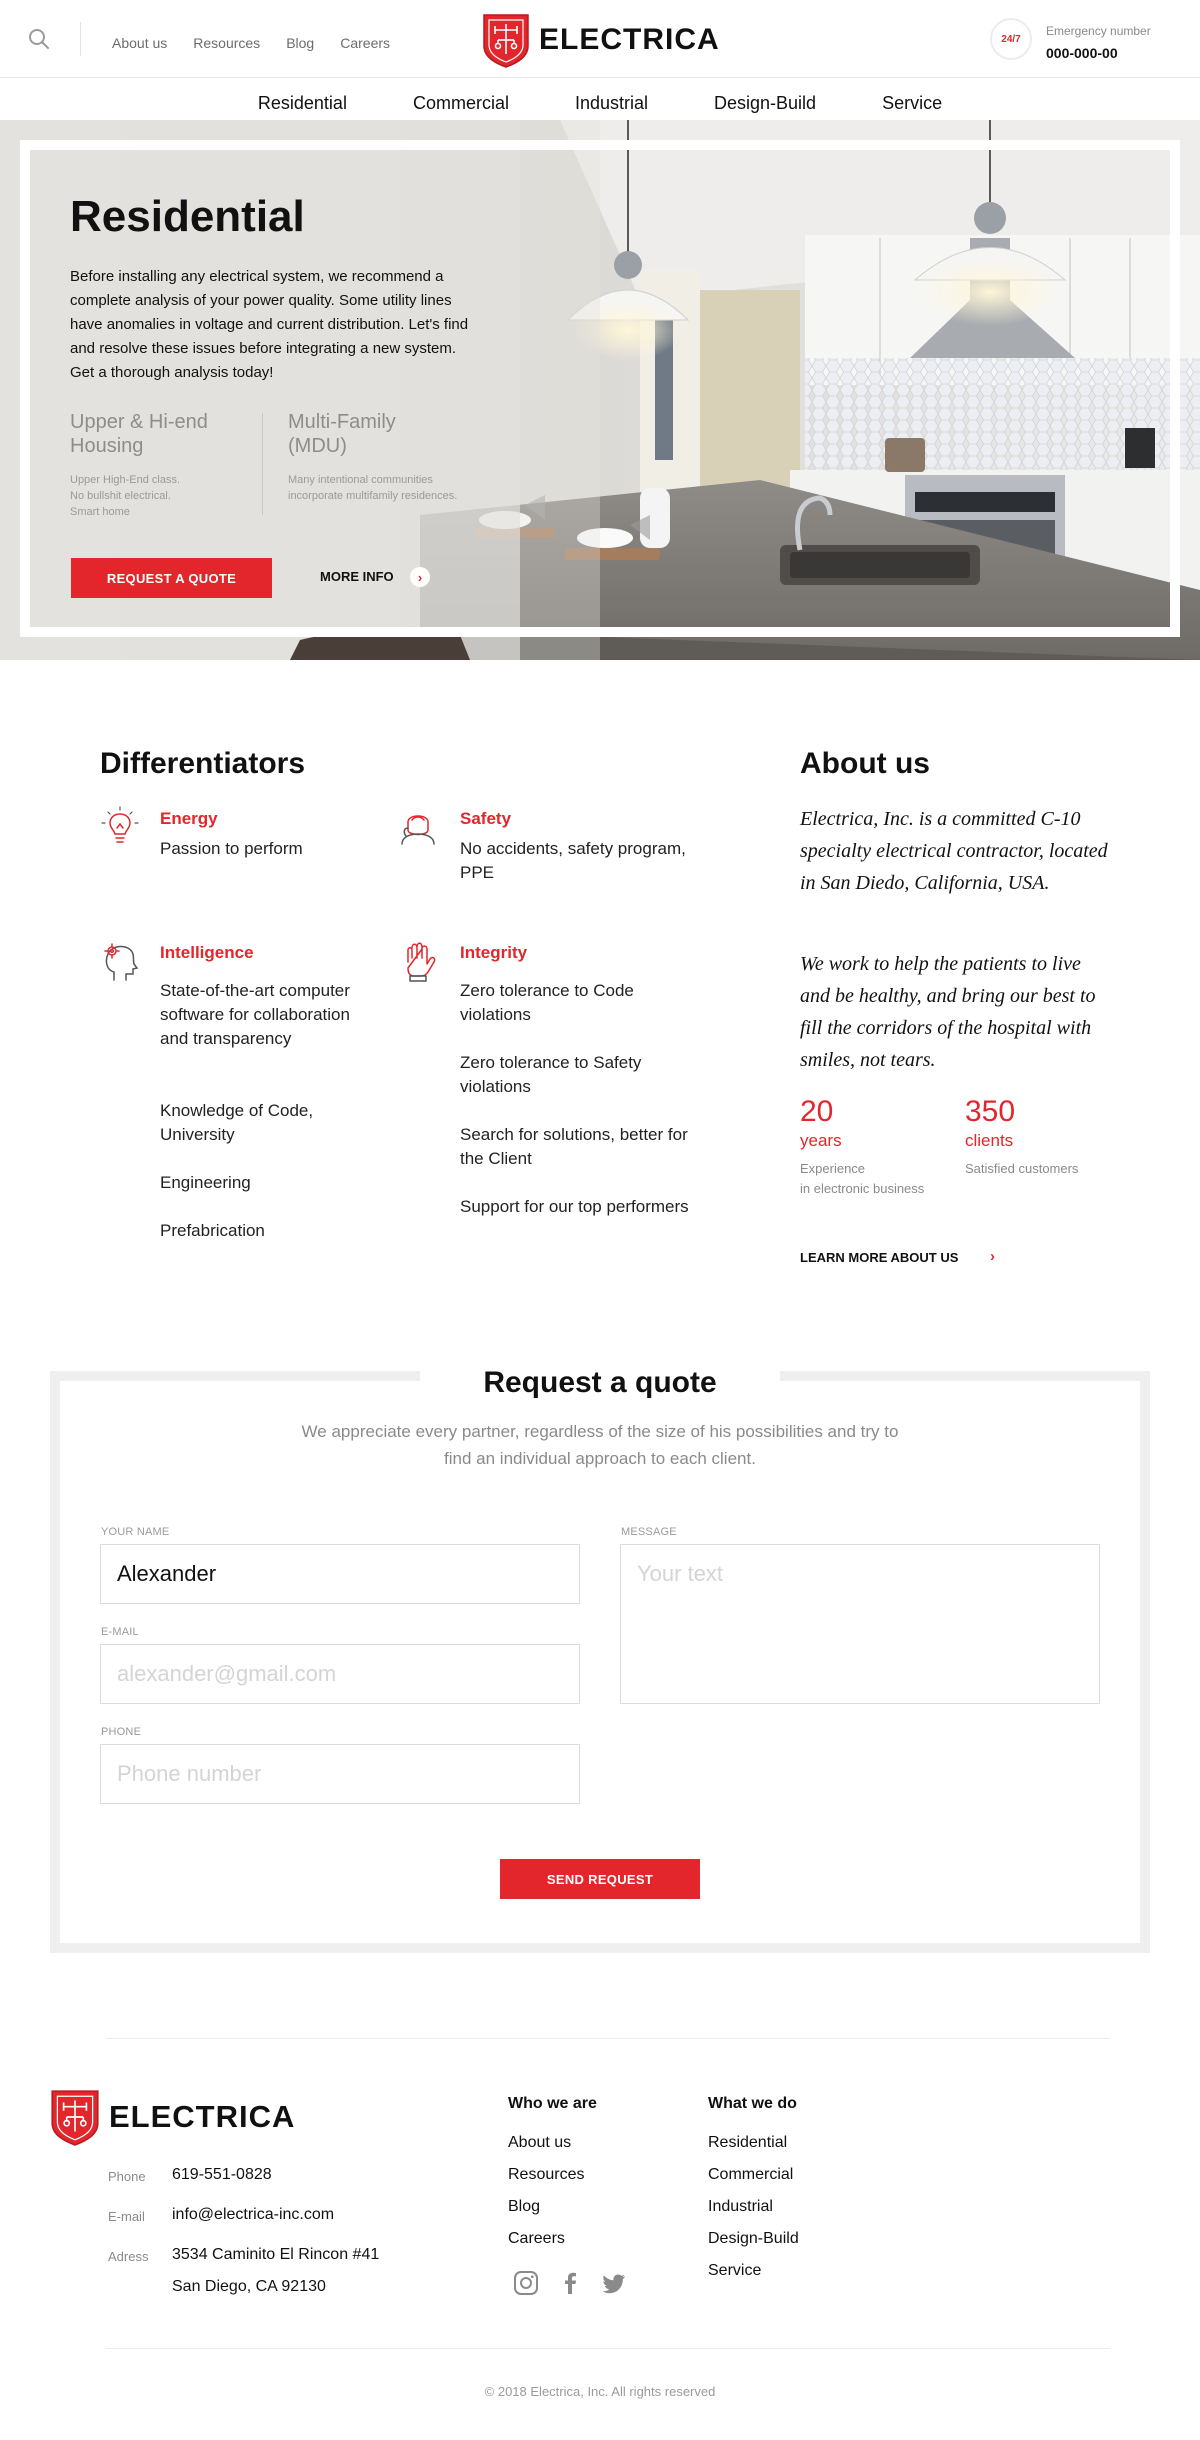 This screenshot has height=2440, width=1200. I want to click on footer-logo: ELECTRICA, so click(172, 2117).